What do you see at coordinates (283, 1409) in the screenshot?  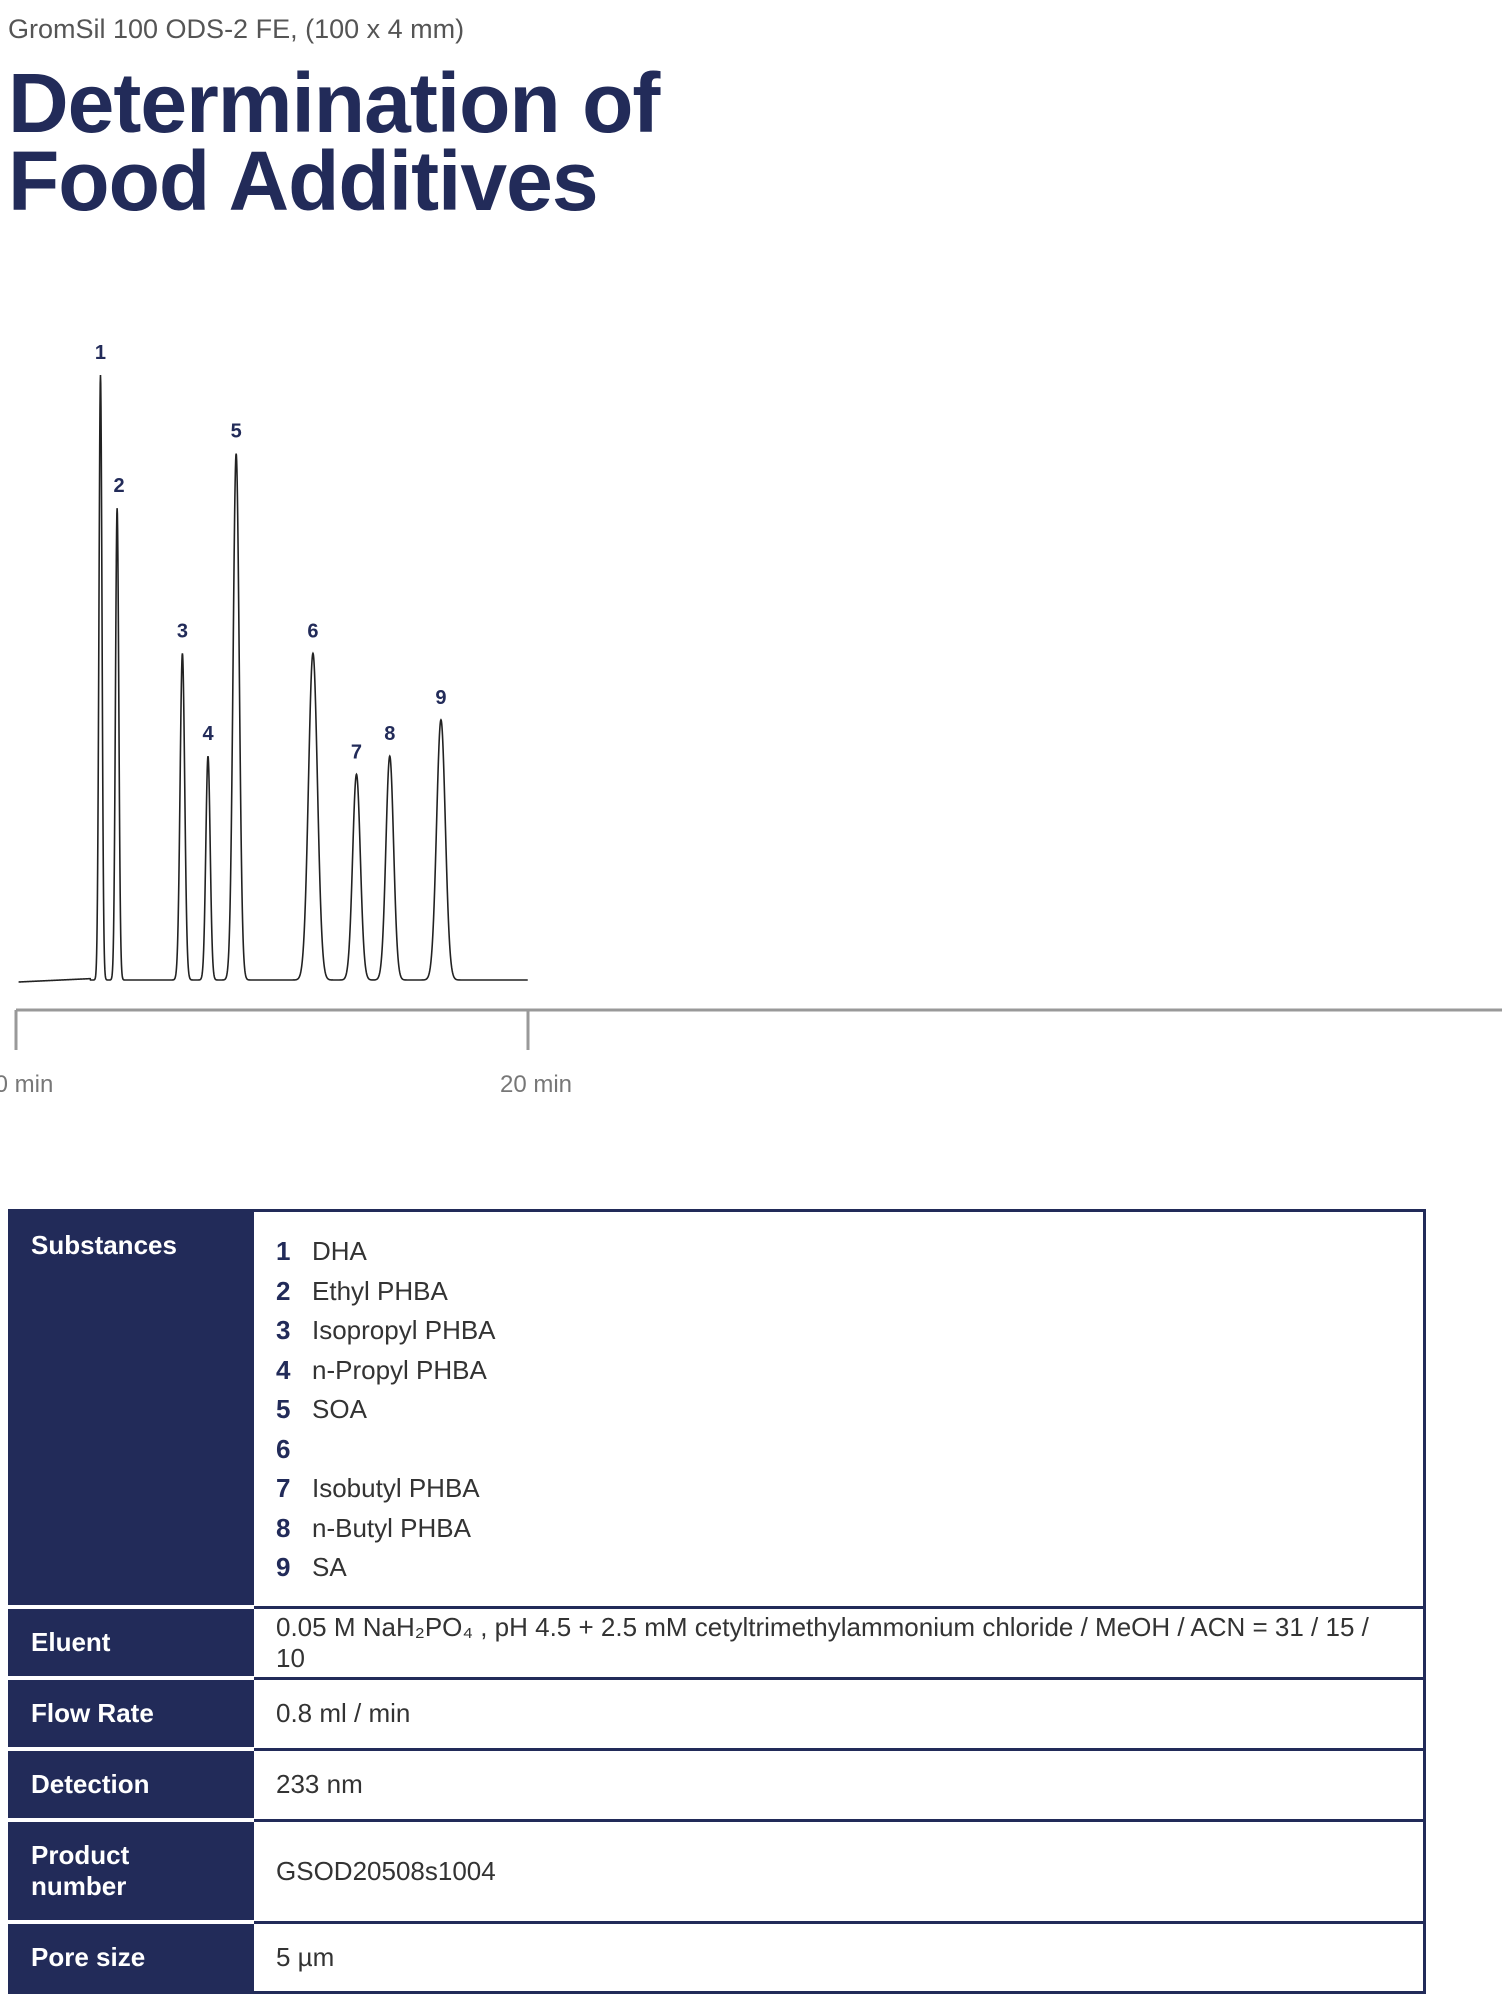 I see `substance-number: 5` at bounding box center [283, 1409].